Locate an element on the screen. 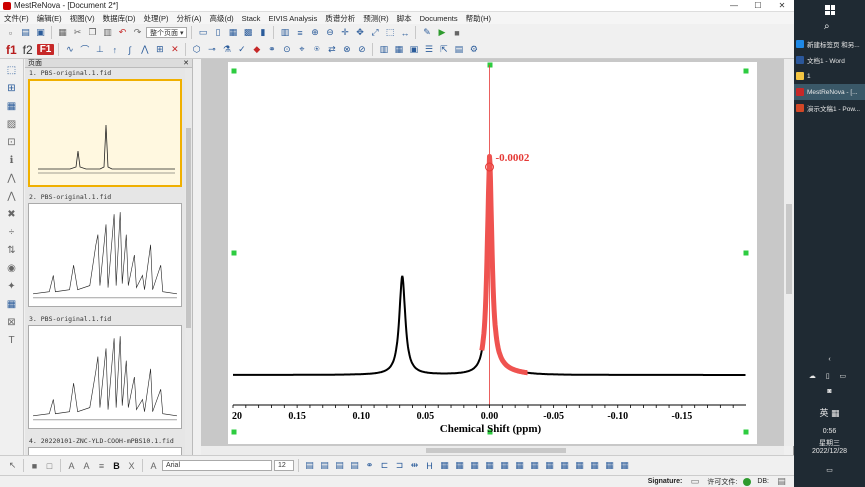  fit-icon: ⤢ is located at coordinates (374, 32).